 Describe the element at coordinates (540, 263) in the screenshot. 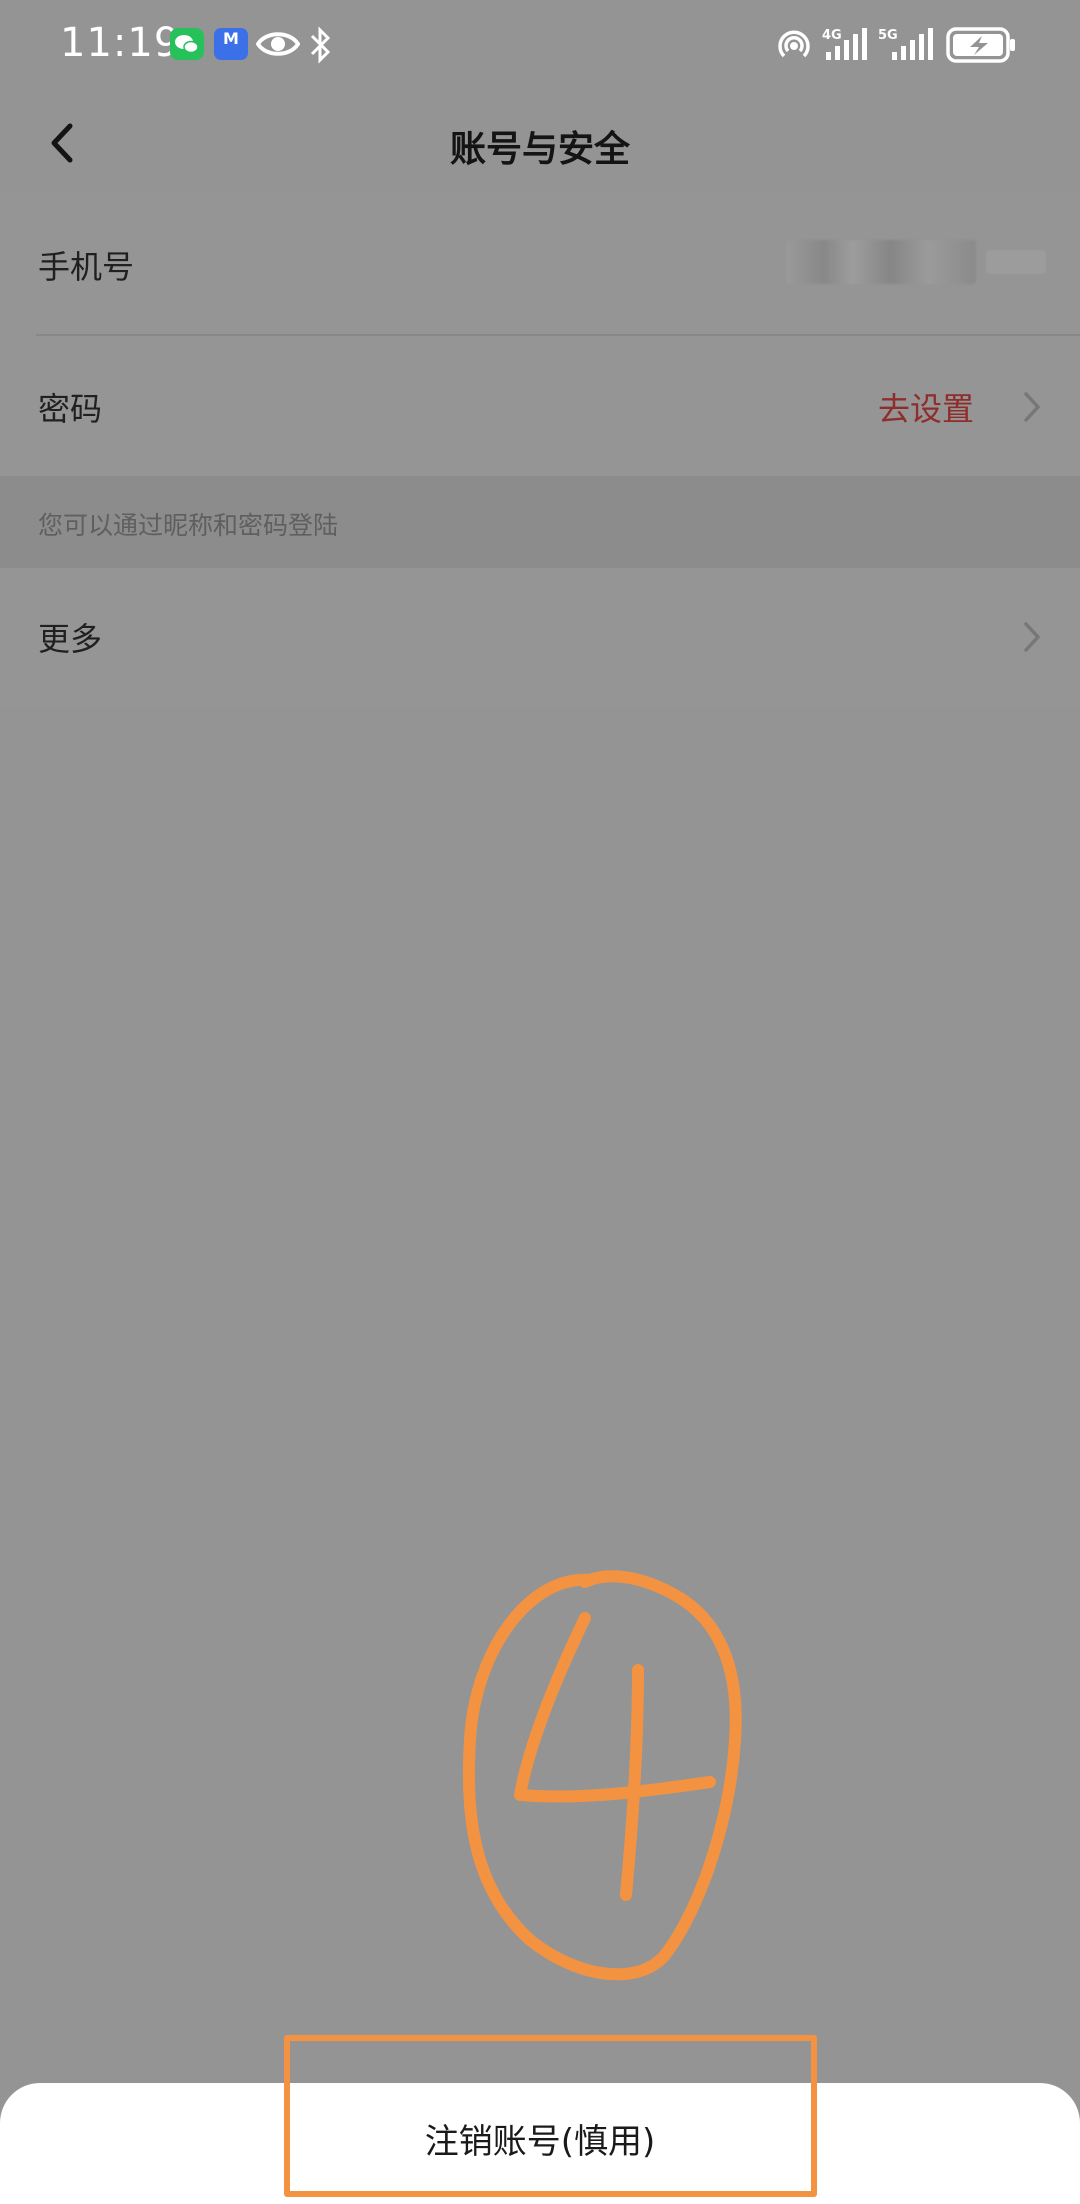

I see `phone-row: 手机号` at that location.